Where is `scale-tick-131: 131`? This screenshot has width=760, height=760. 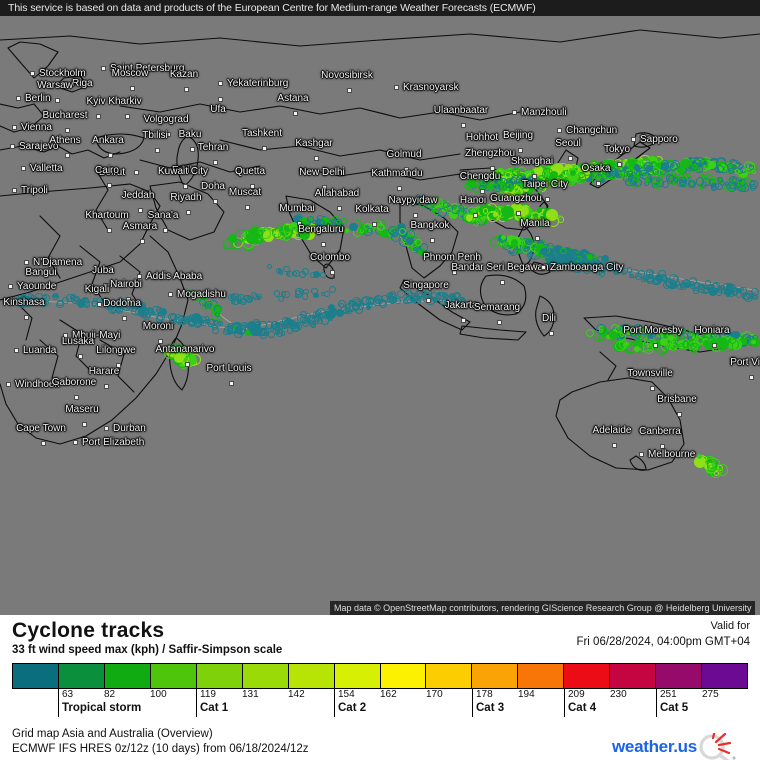
scale-tick-131: 131 is located at coordinates (250, 695).